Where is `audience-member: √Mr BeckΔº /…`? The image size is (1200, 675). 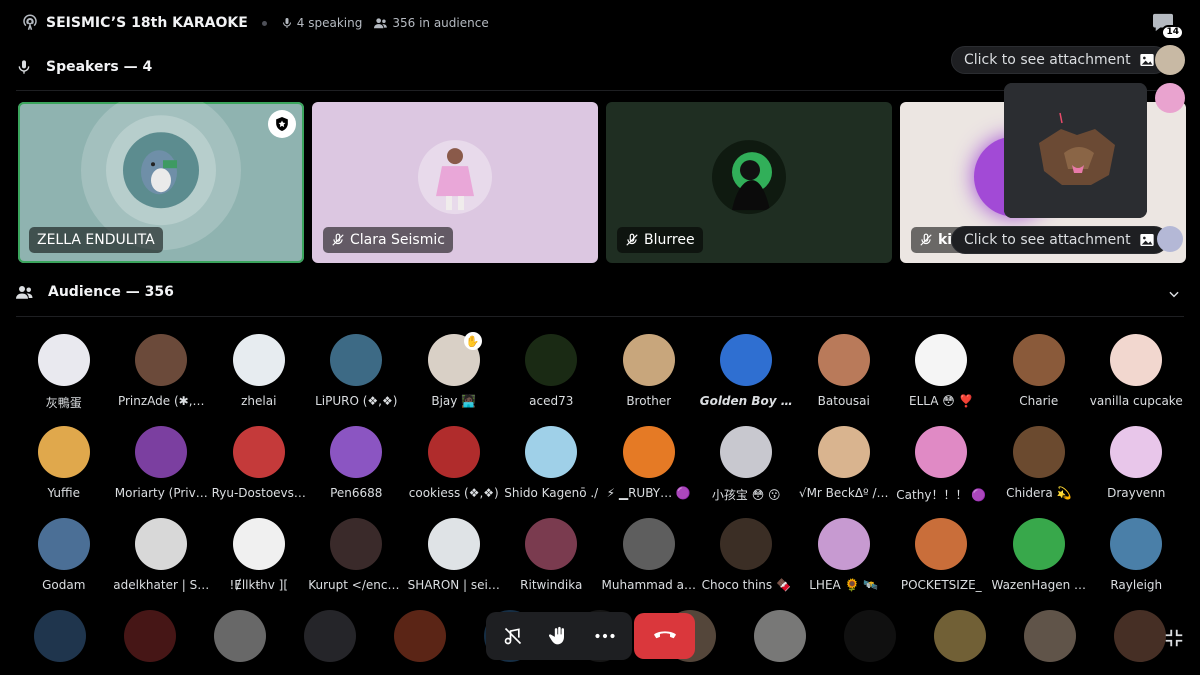
audience-member: √Mr BeckΔº /… is located at coordinates (844, 472).